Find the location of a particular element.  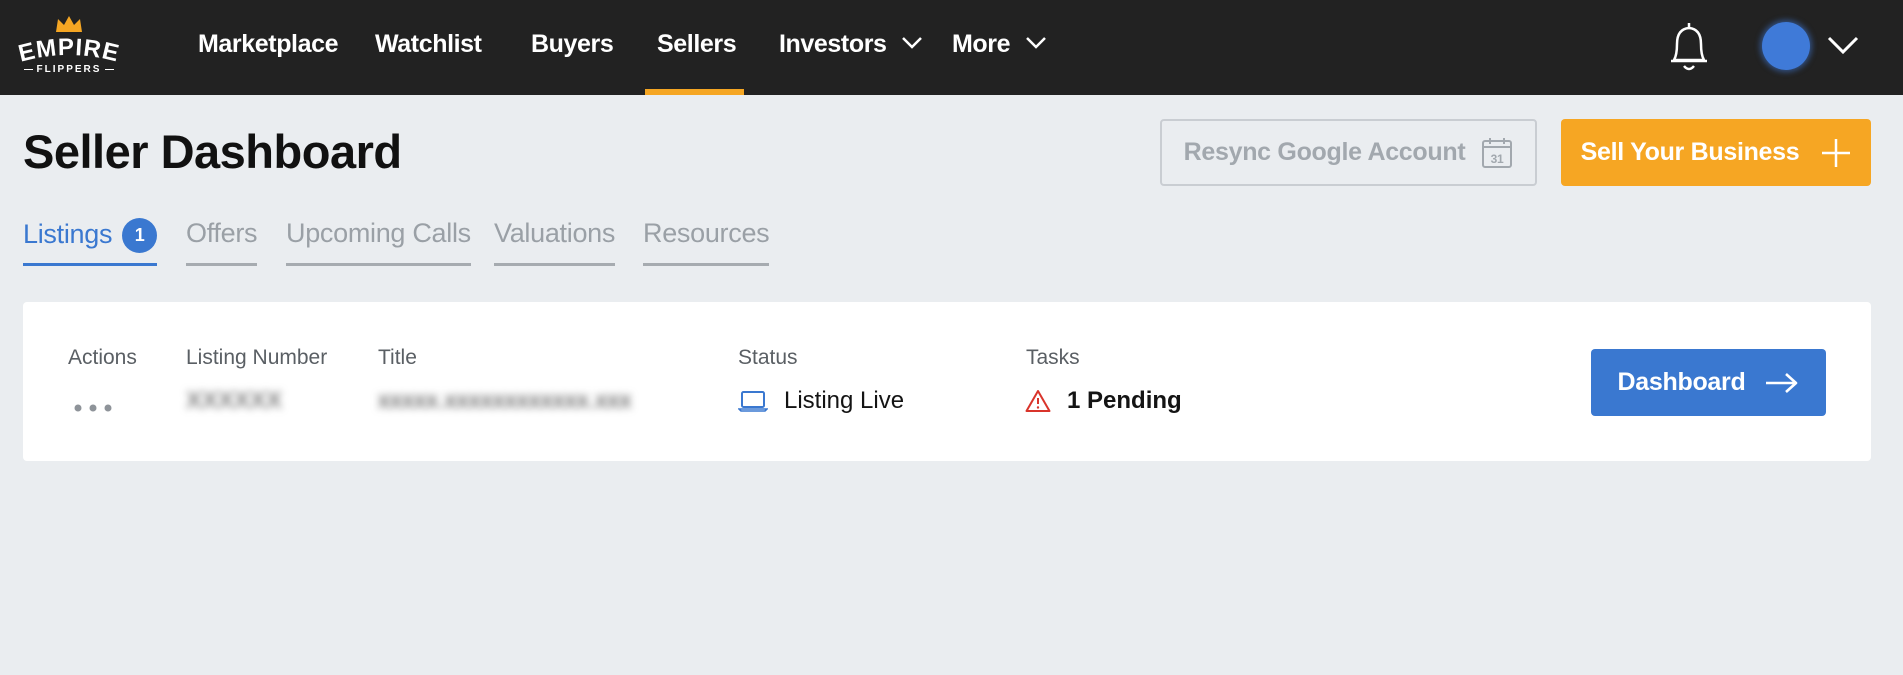

tab-upcoming-calls: Upcoming Calls is located at coordinates (378, 242).